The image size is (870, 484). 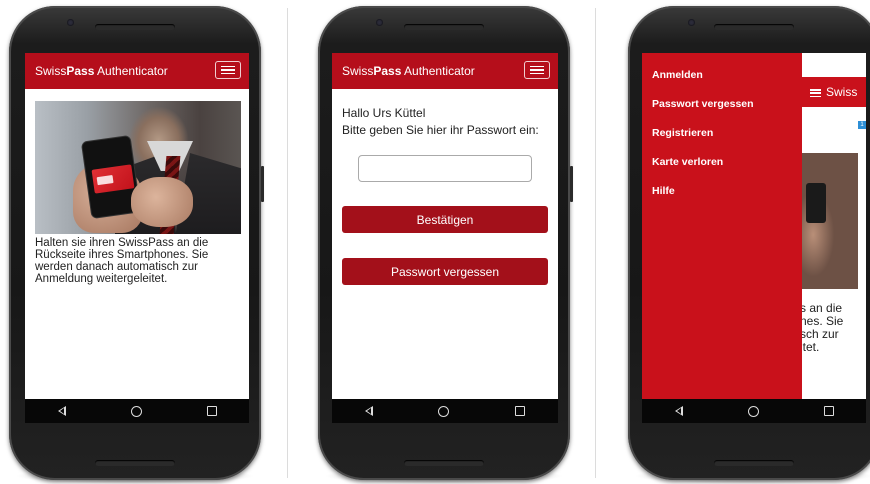 What do you see at coordinates (595, 243) in the screenshot?
I see `divider-right` at bounding box center [595, 243].